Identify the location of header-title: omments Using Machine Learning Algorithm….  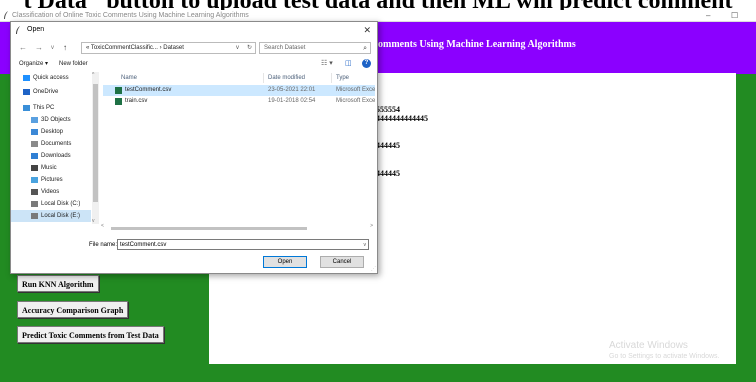
(477, 44).